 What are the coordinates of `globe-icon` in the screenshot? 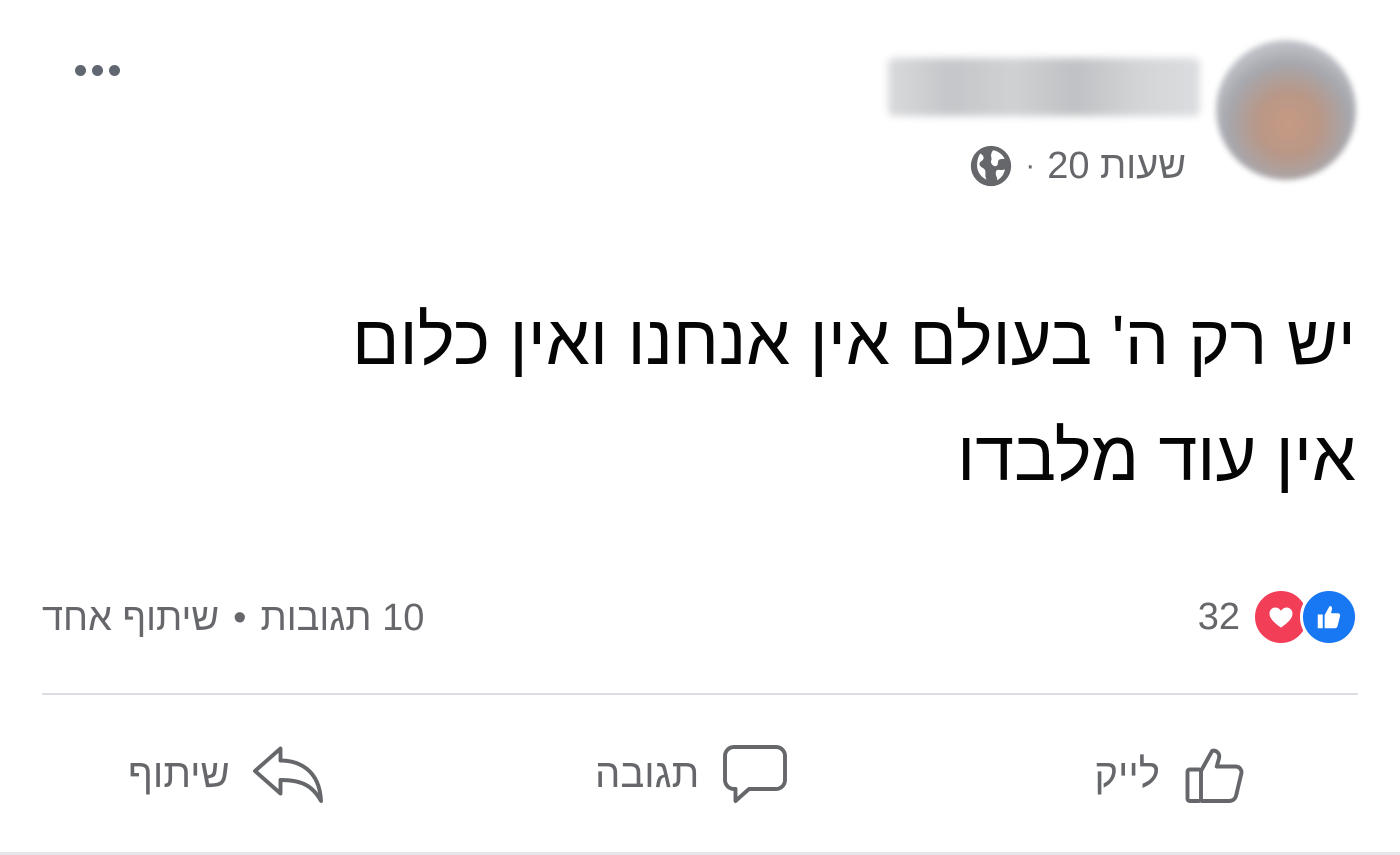 It's located at (991, 166).